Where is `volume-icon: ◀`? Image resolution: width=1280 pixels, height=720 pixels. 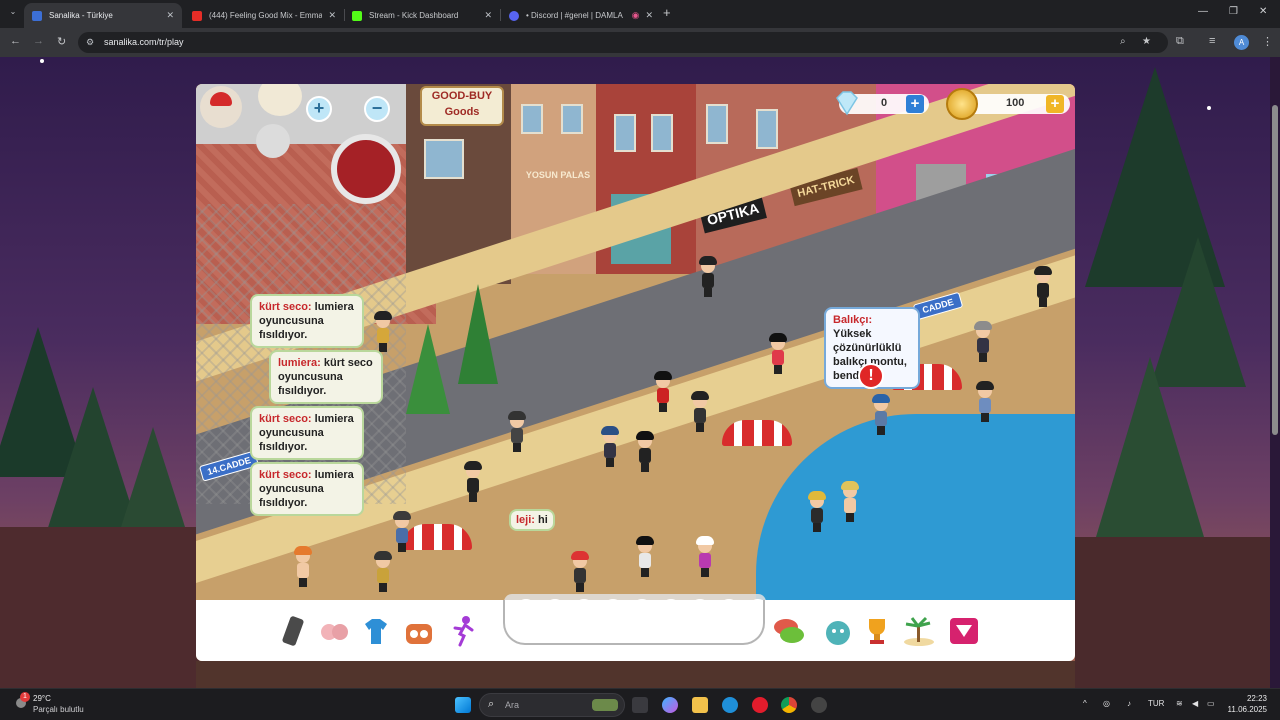
volume-icon: ◀ is located at coordinates (1195, 703).